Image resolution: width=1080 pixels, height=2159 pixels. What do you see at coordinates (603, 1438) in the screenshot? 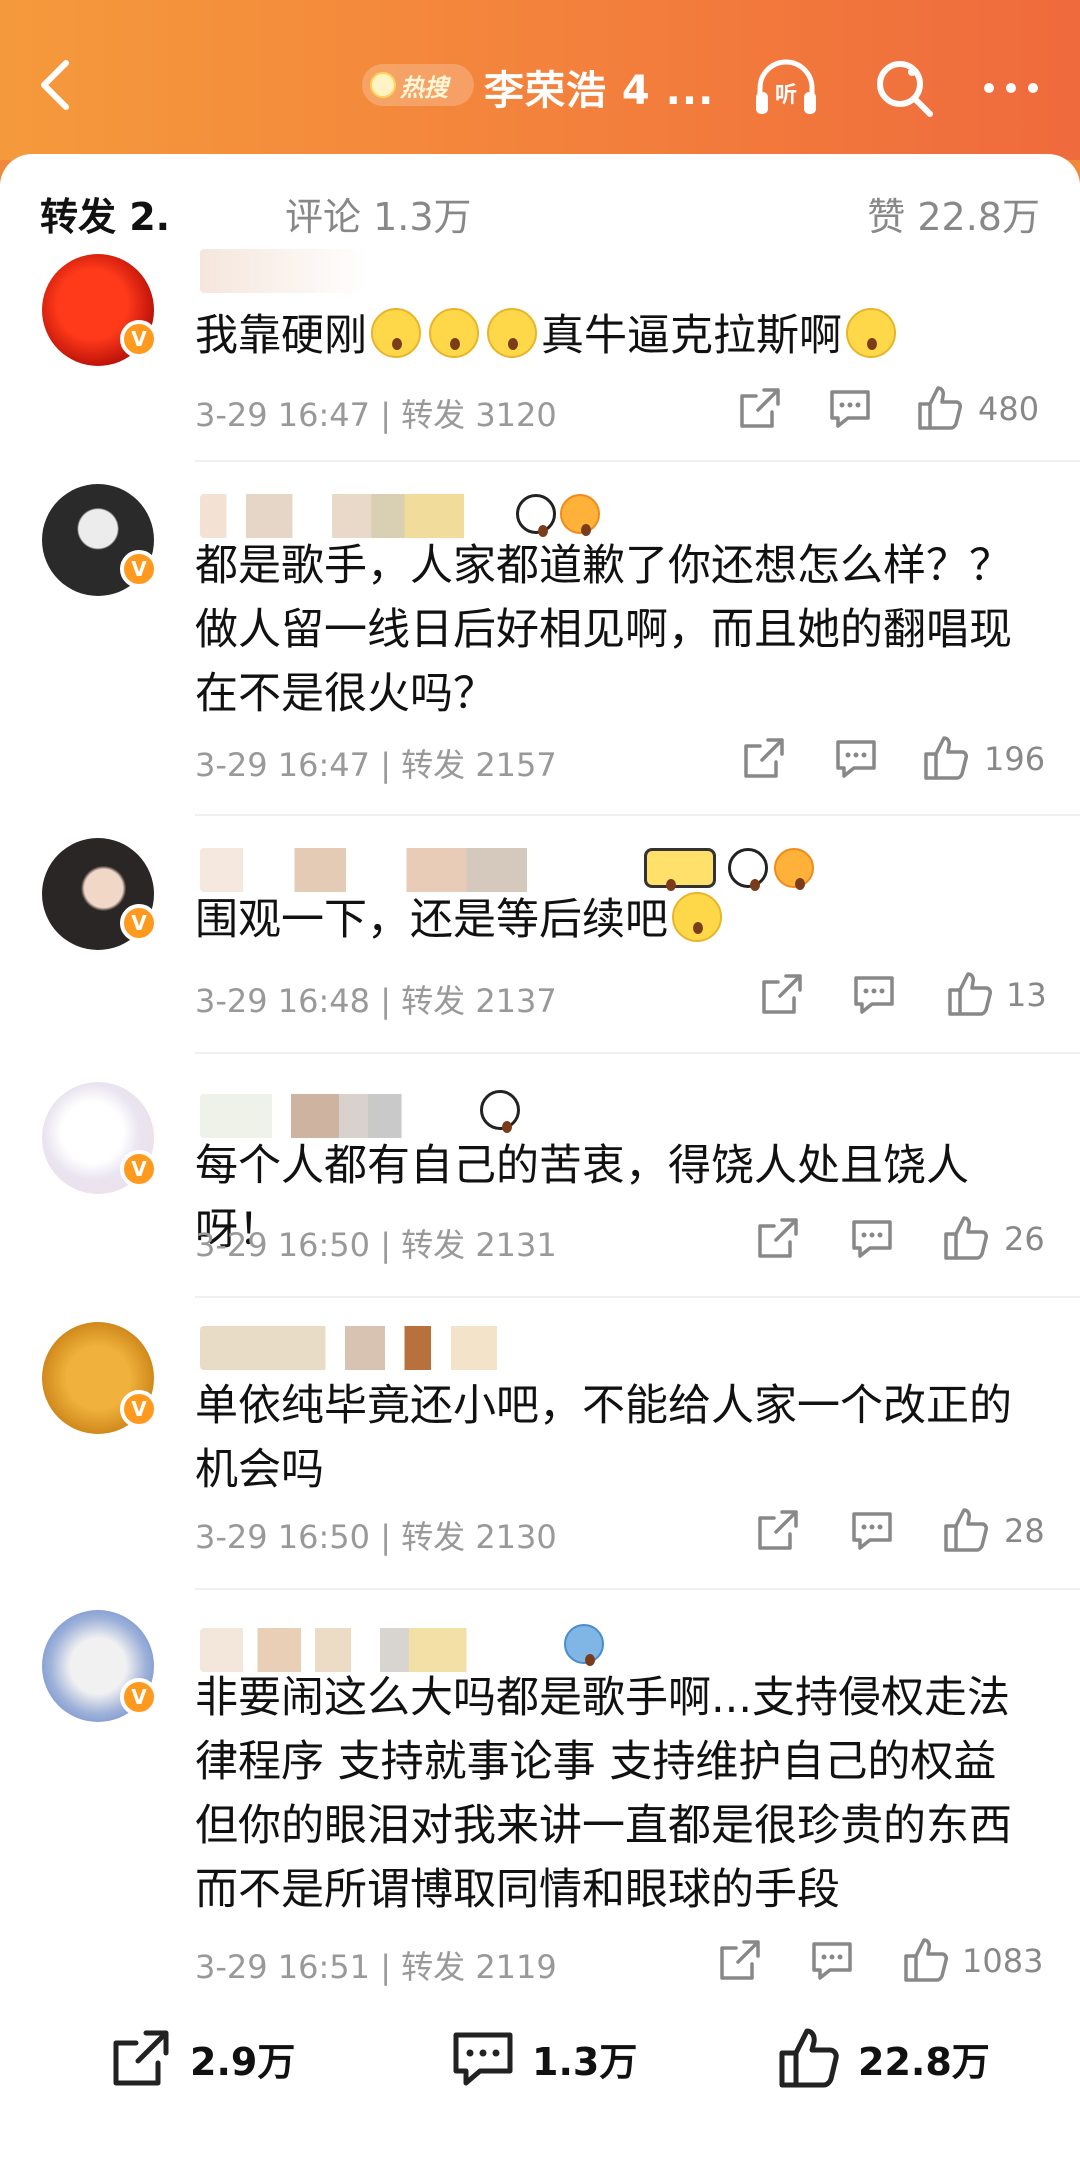
I see `comment-text: 单依纯毕竟还小吧，不能给人家一个改正的机会吗` at bounding box center [603, 1438].